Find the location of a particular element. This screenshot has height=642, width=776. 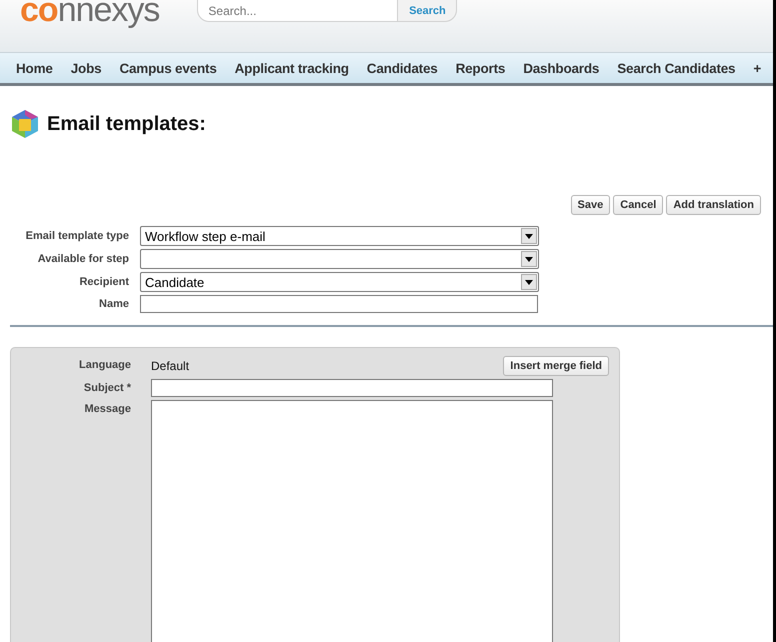

dropdown-field: Candidate is located at coordinates (339, 282).